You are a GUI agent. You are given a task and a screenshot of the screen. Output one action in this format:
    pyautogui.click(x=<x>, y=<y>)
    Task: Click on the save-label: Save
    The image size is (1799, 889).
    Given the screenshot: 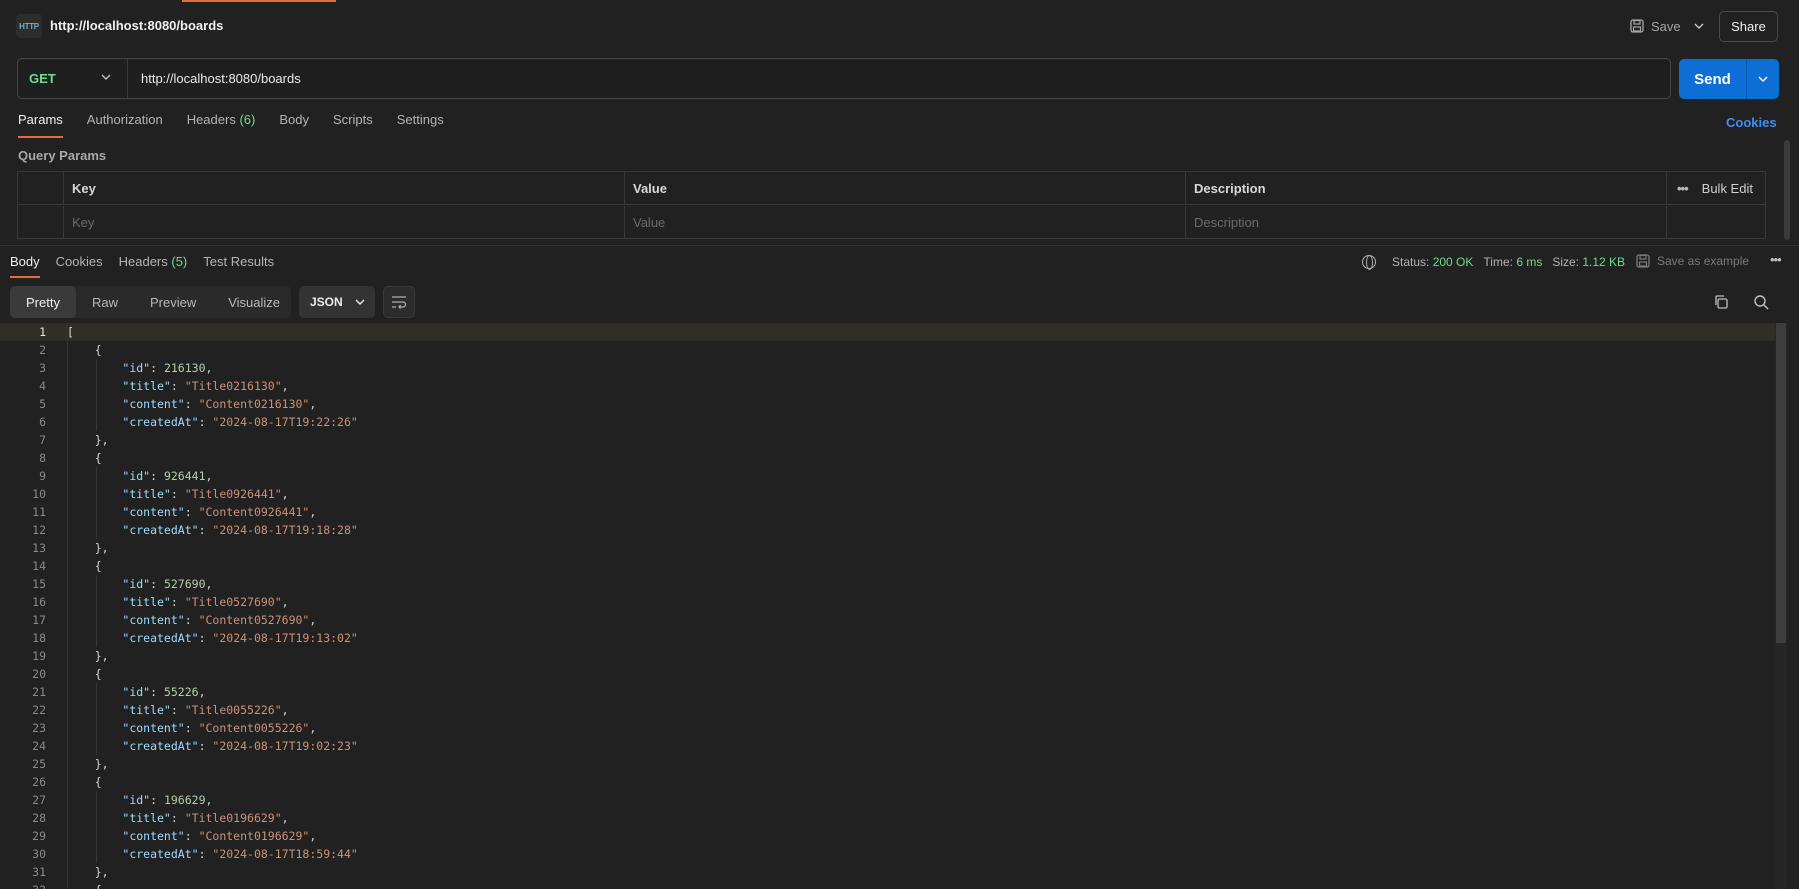 What is the action you would take?
    pyautogui.click(x=1666, y=26)
    